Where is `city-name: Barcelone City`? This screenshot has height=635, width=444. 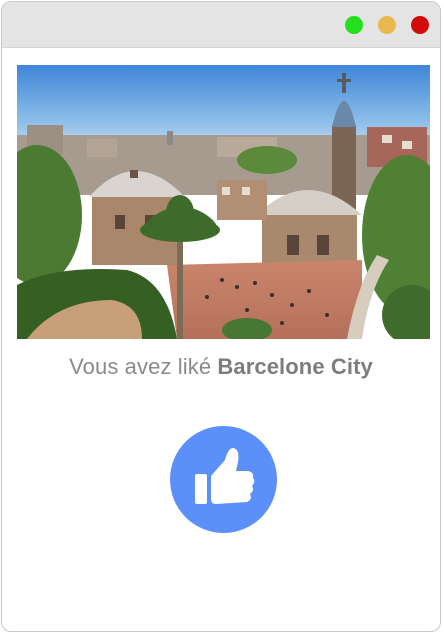 city-name: Barcelone City is located at coordinates (295, 366).